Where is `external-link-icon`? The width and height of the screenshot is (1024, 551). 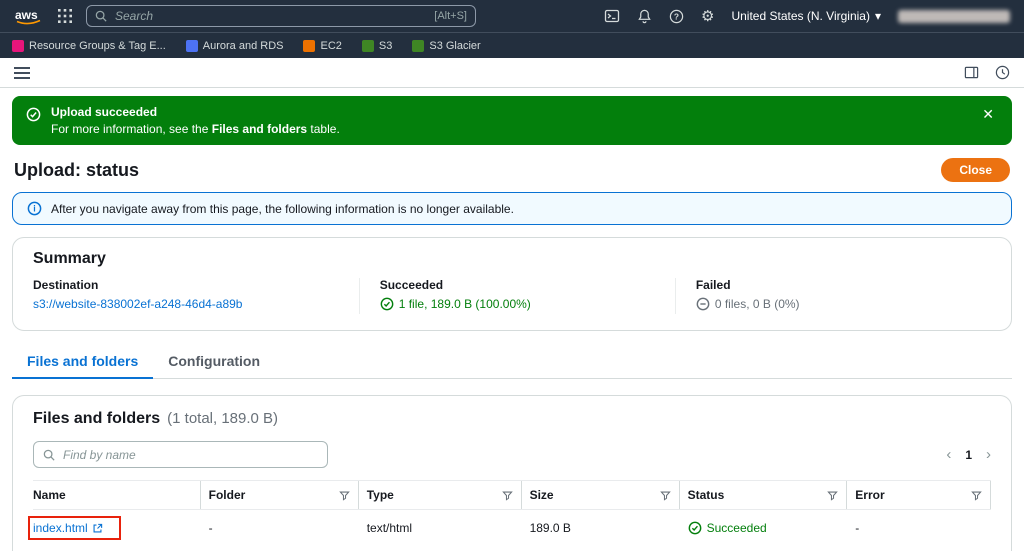
external-link-icon is located at coordinates (97, 528).